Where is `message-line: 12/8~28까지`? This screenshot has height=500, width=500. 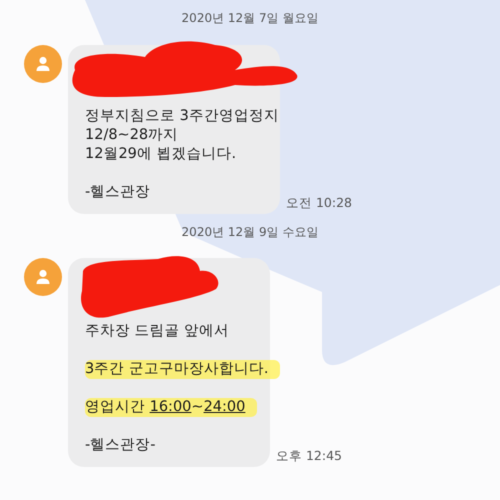
message-line: 12/8~28까지 is located at coordinates (131, 135).